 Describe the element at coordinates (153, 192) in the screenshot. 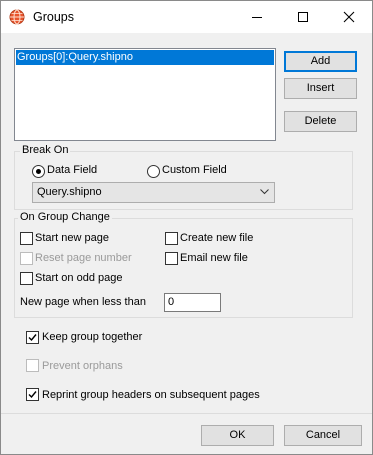

I see `field-select: Query.shipno` at that location.